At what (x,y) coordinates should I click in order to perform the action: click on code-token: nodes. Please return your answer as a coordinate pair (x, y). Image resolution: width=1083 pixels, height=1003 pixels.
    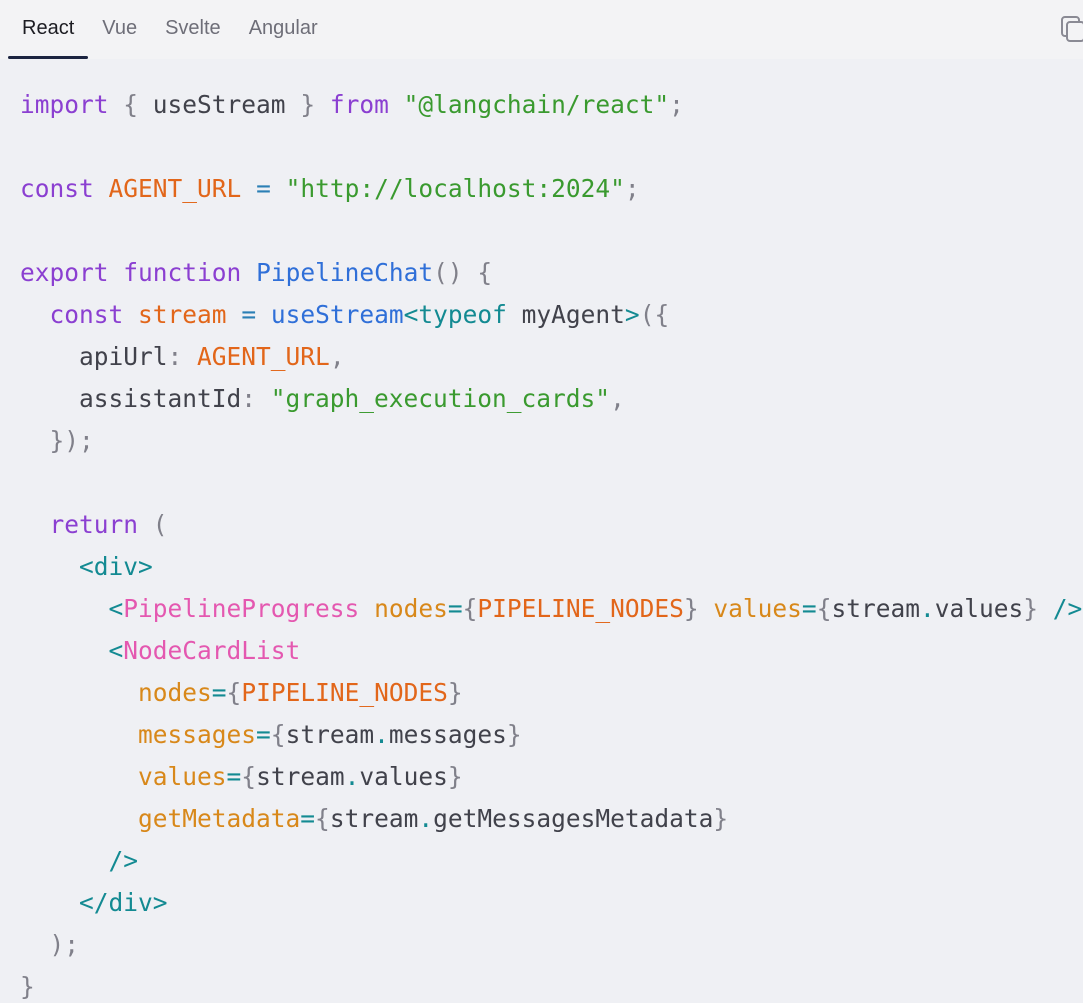
    Looking at the image, I should click on (175, 692).